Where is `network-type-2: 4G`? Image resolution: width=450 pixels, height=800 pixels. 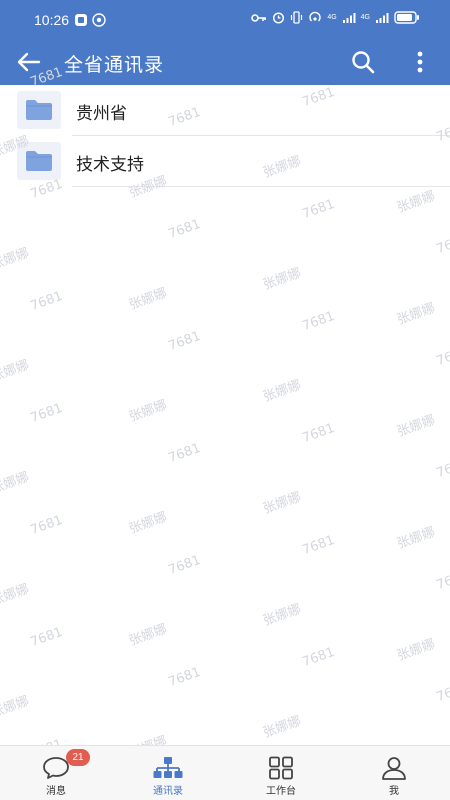 network-type-2: 4G is located at coordinates (365, 17).